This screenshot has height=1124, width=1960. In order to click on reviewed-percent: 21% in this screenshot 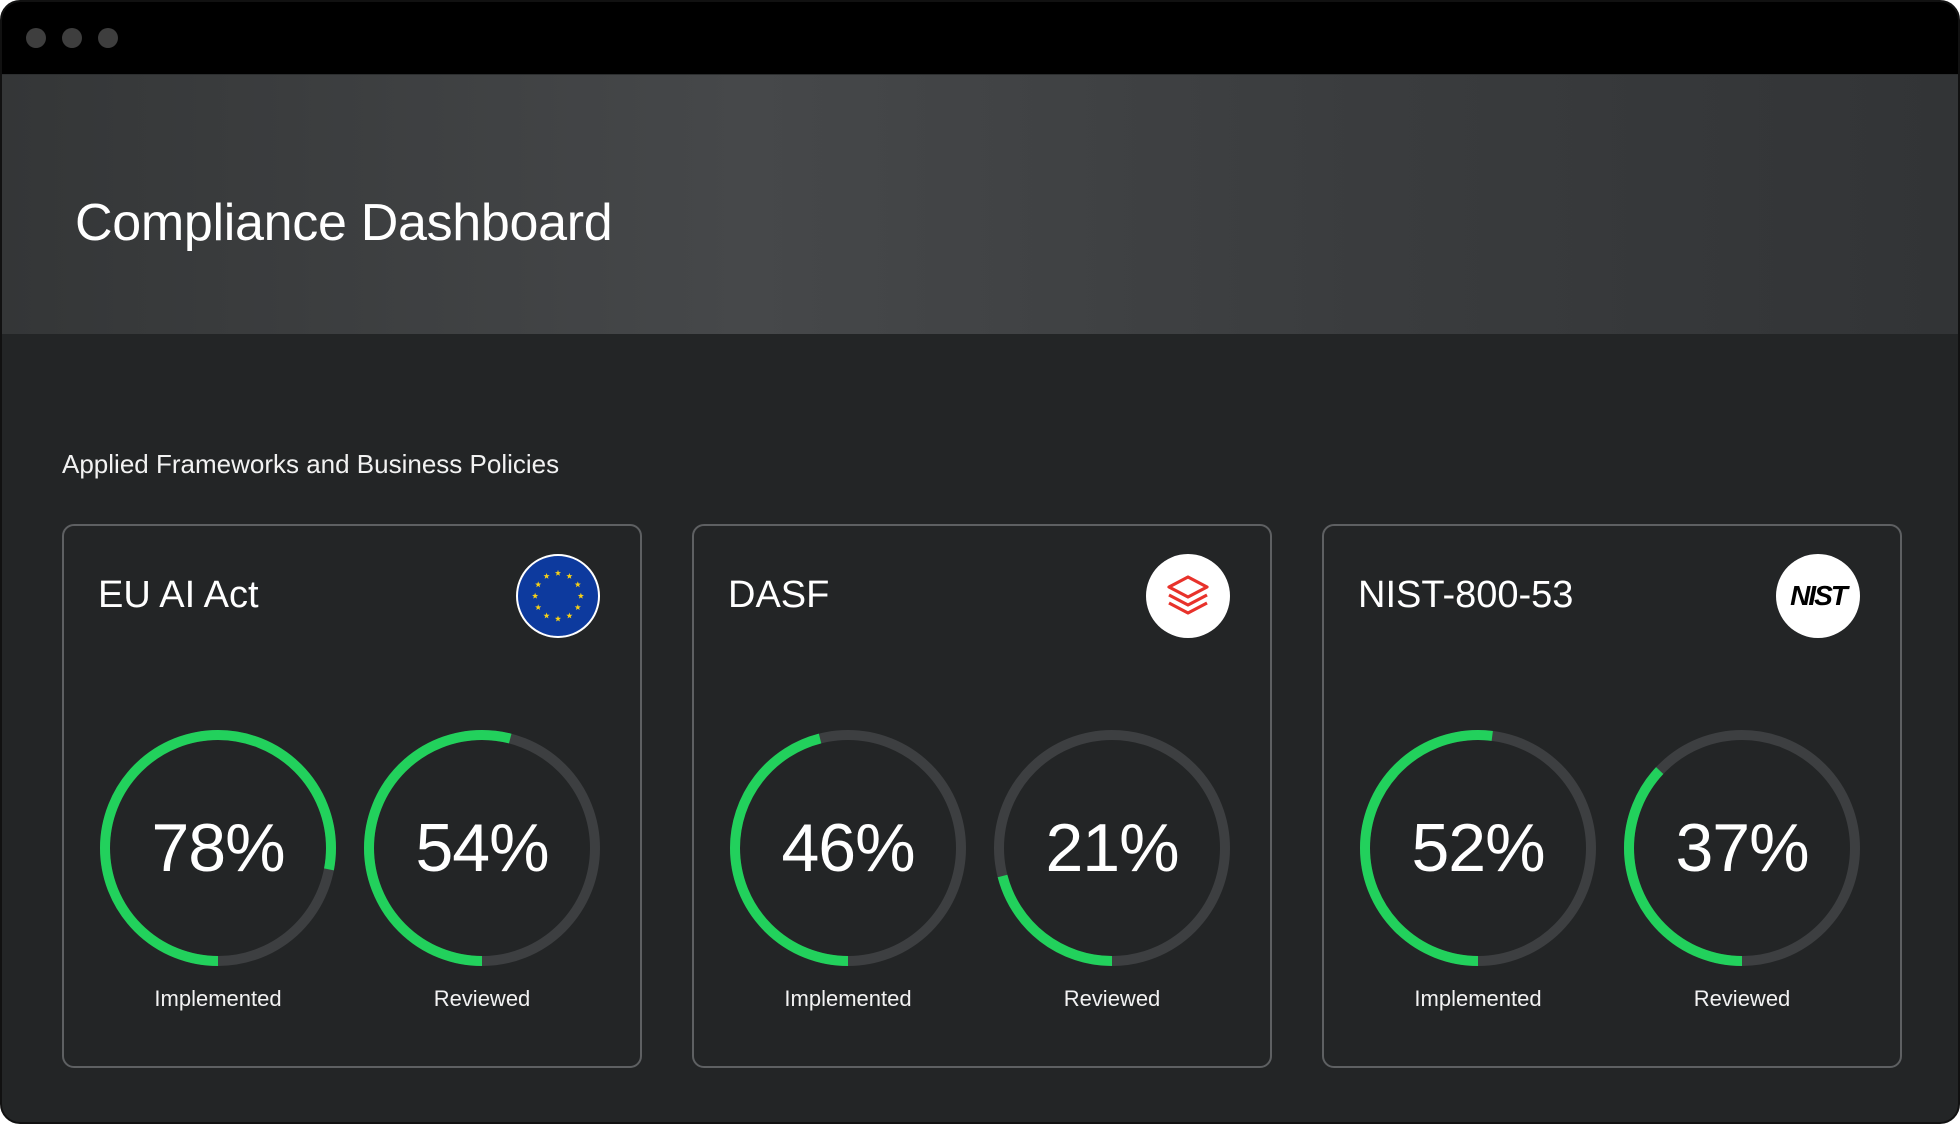, I will do `click(1112, 848)`.